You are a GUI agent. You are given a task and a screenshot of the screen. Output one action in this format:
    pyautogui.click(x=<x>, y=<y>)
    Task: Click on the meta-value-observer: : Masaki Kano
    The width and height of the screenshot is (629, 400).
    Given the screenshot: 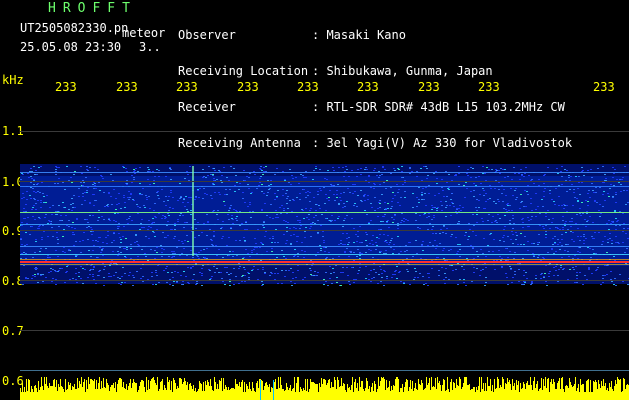 What is the action you would take?
    pyautogui.click(x=359, y=35)
    